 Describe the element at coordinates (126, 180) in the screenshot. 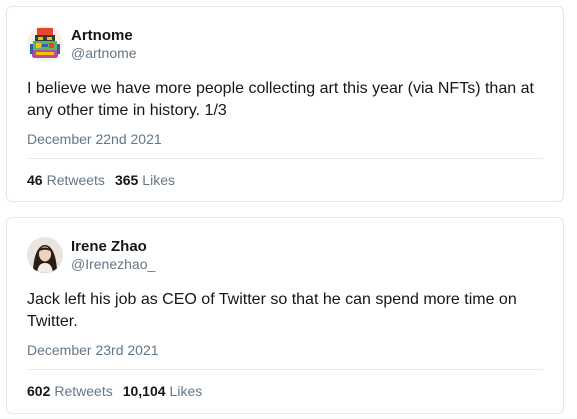

I see `likes-count: 365` at that location.